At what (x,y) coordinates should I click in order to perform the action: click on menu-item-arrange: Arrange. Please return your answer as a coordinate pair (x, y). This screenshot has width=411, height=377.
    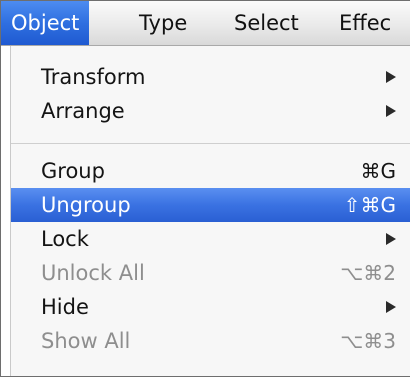
    Looking at the image, I should click on (210, 111).